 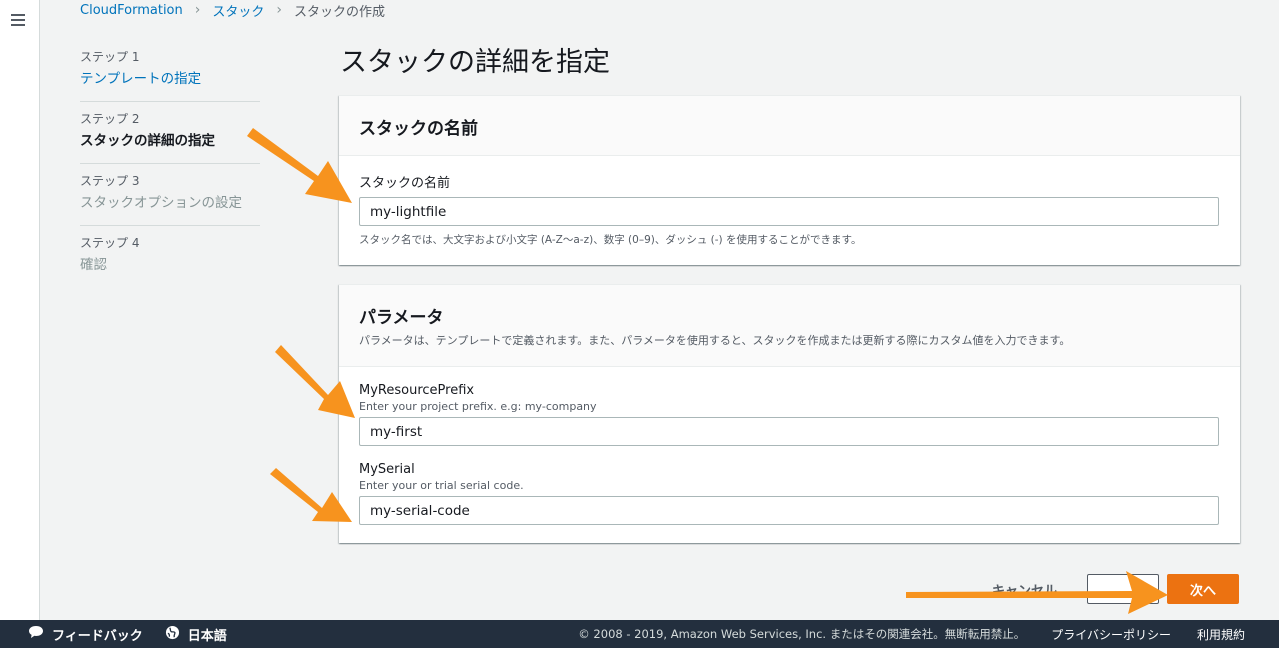 I want to click on step-number: ステップ 4, so click(x=110, y=243).